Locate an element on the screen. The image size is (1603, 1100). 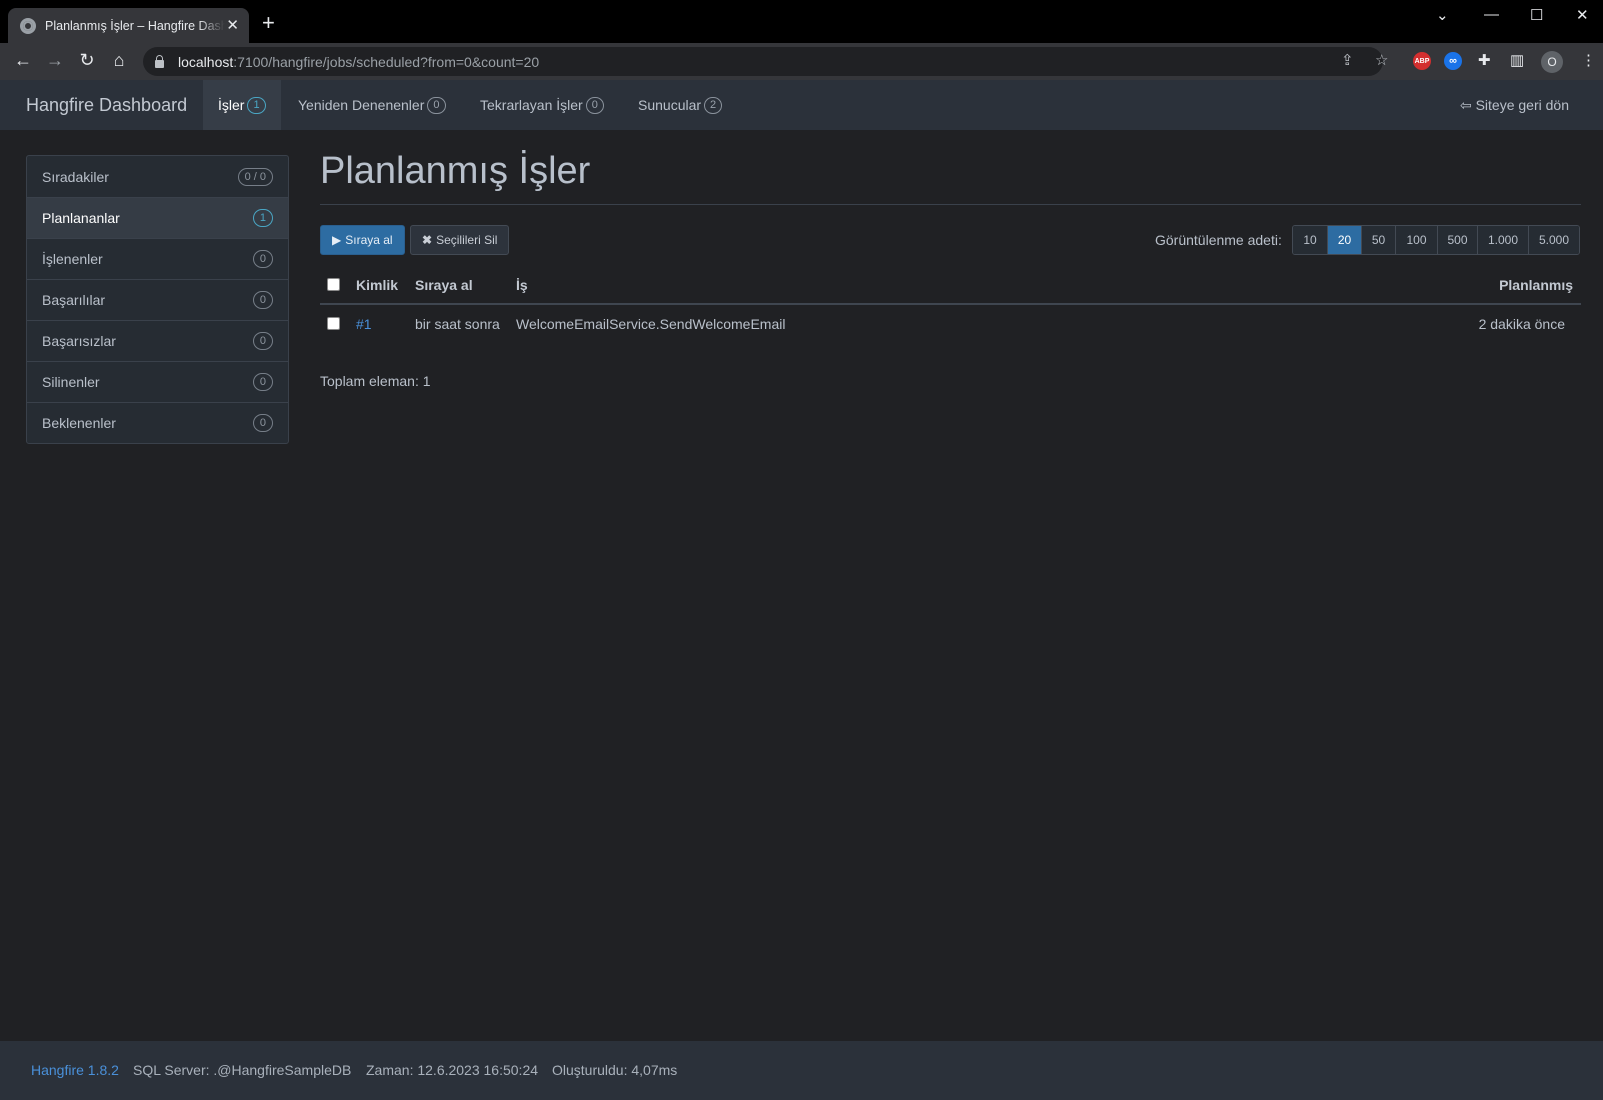
sidebar-item-count: 1 is located at coordinates (262, 218).